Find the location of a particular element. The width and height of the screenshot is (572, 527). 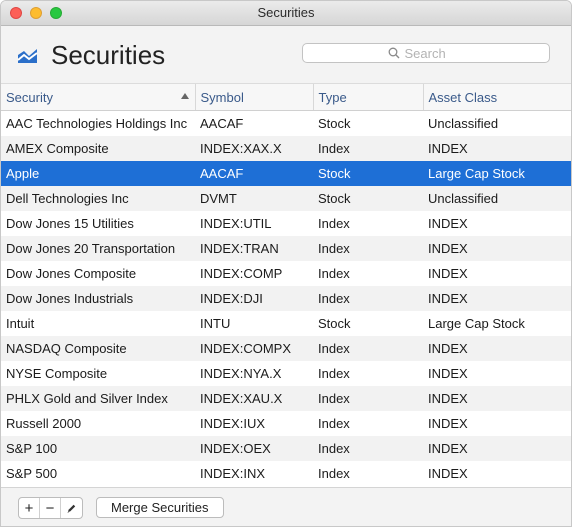

table-row: NASDAQ Composite INDEX:COMPX Index INDEX is located at coordinates (286, 348).